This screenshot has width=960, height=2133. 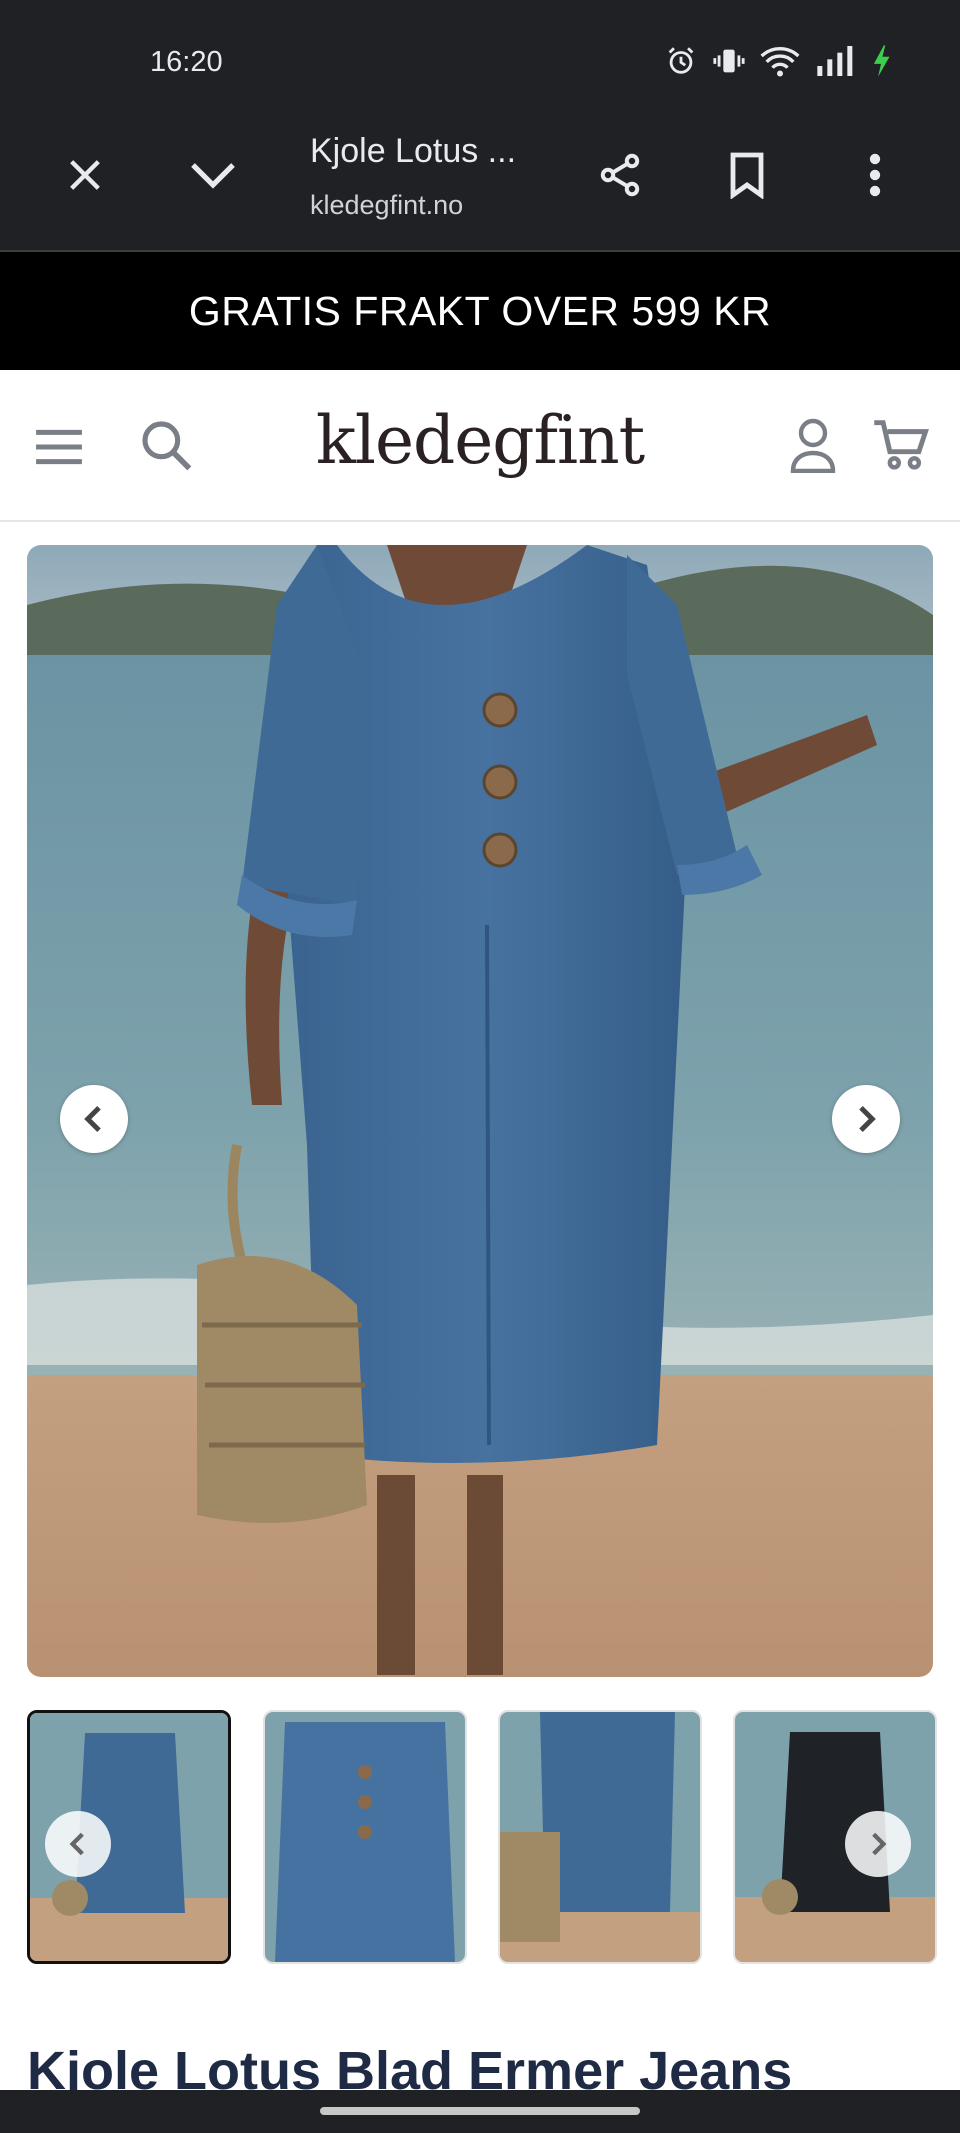 I want to click on bookmark-button, so click(x=747, y=175).